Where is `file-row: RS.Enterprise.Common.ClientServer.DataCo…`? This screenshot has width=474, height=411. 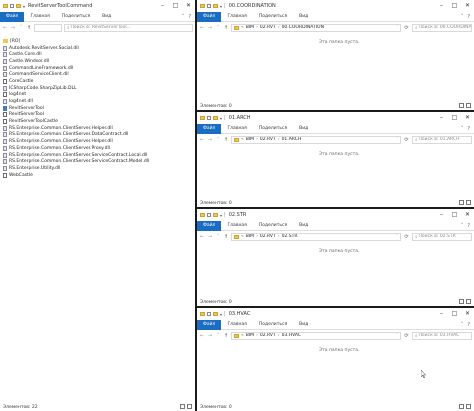 file-row: RS.Enterprise.Common.ClientServer.DataCo… is located at coordinates (97, 135).